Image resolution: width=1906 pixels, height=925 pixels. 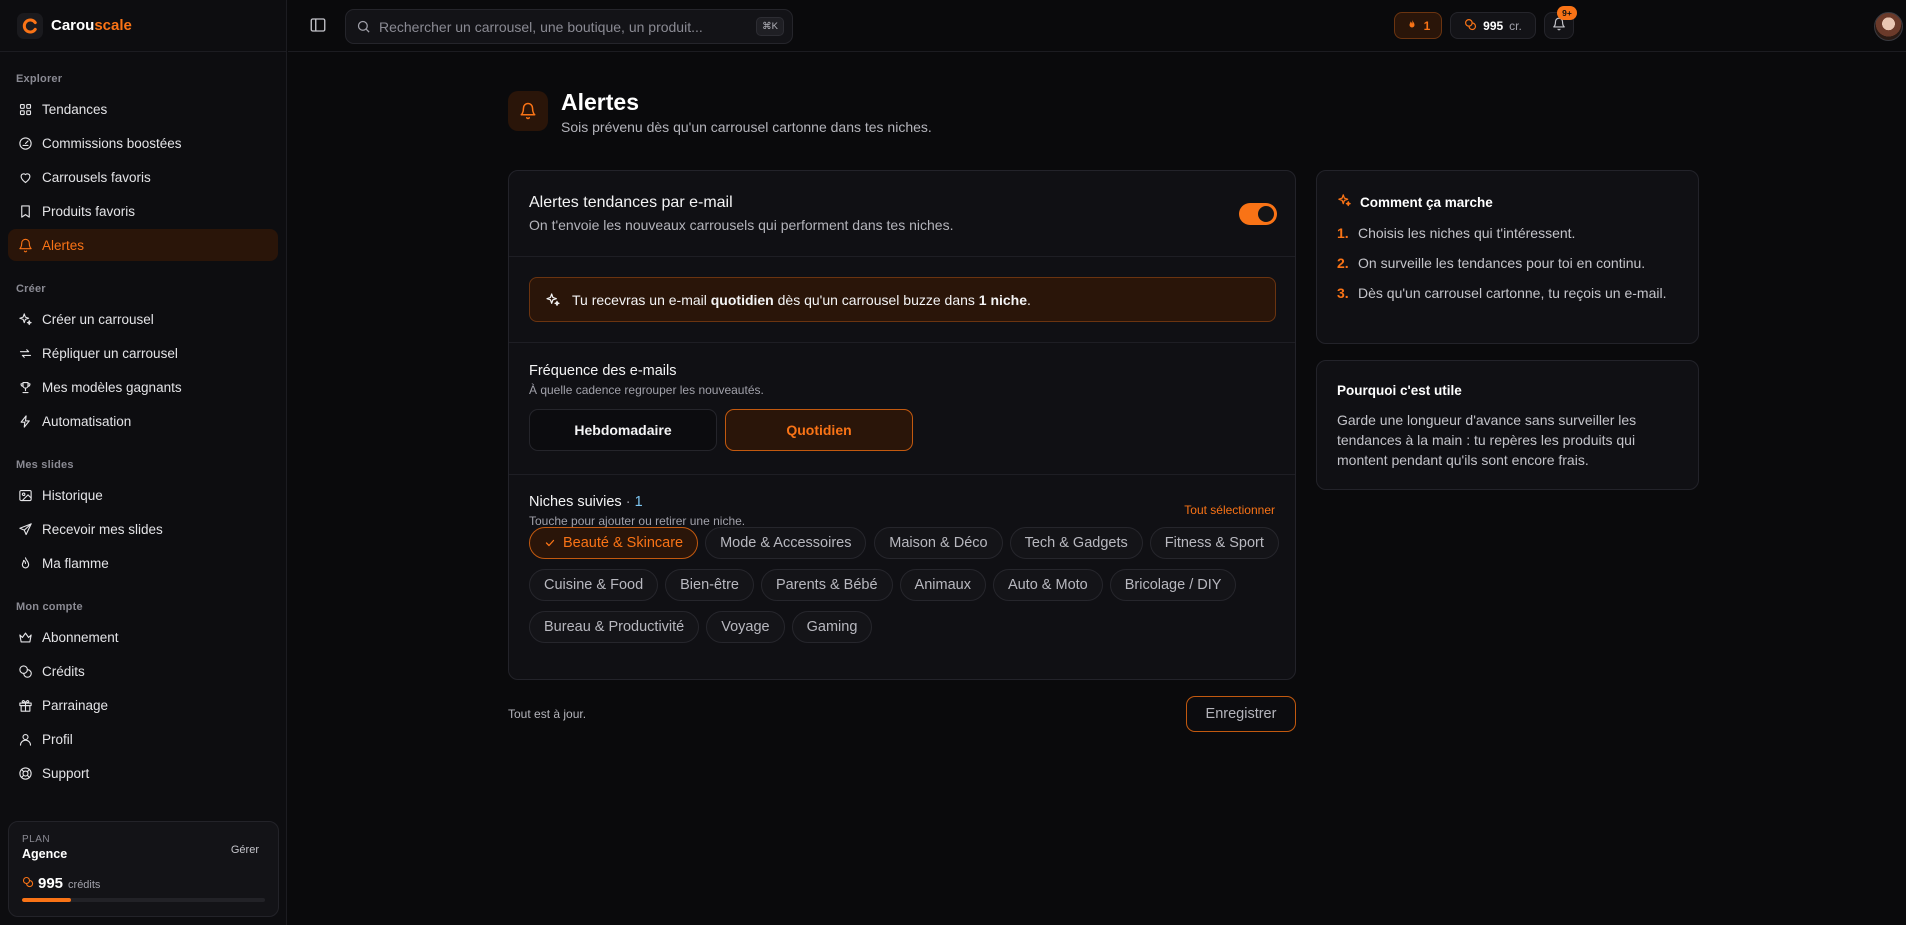 What do you see at coordinates (363, 26) in the screenshot?
I see `search-icon` at bounding box center [363, 26].